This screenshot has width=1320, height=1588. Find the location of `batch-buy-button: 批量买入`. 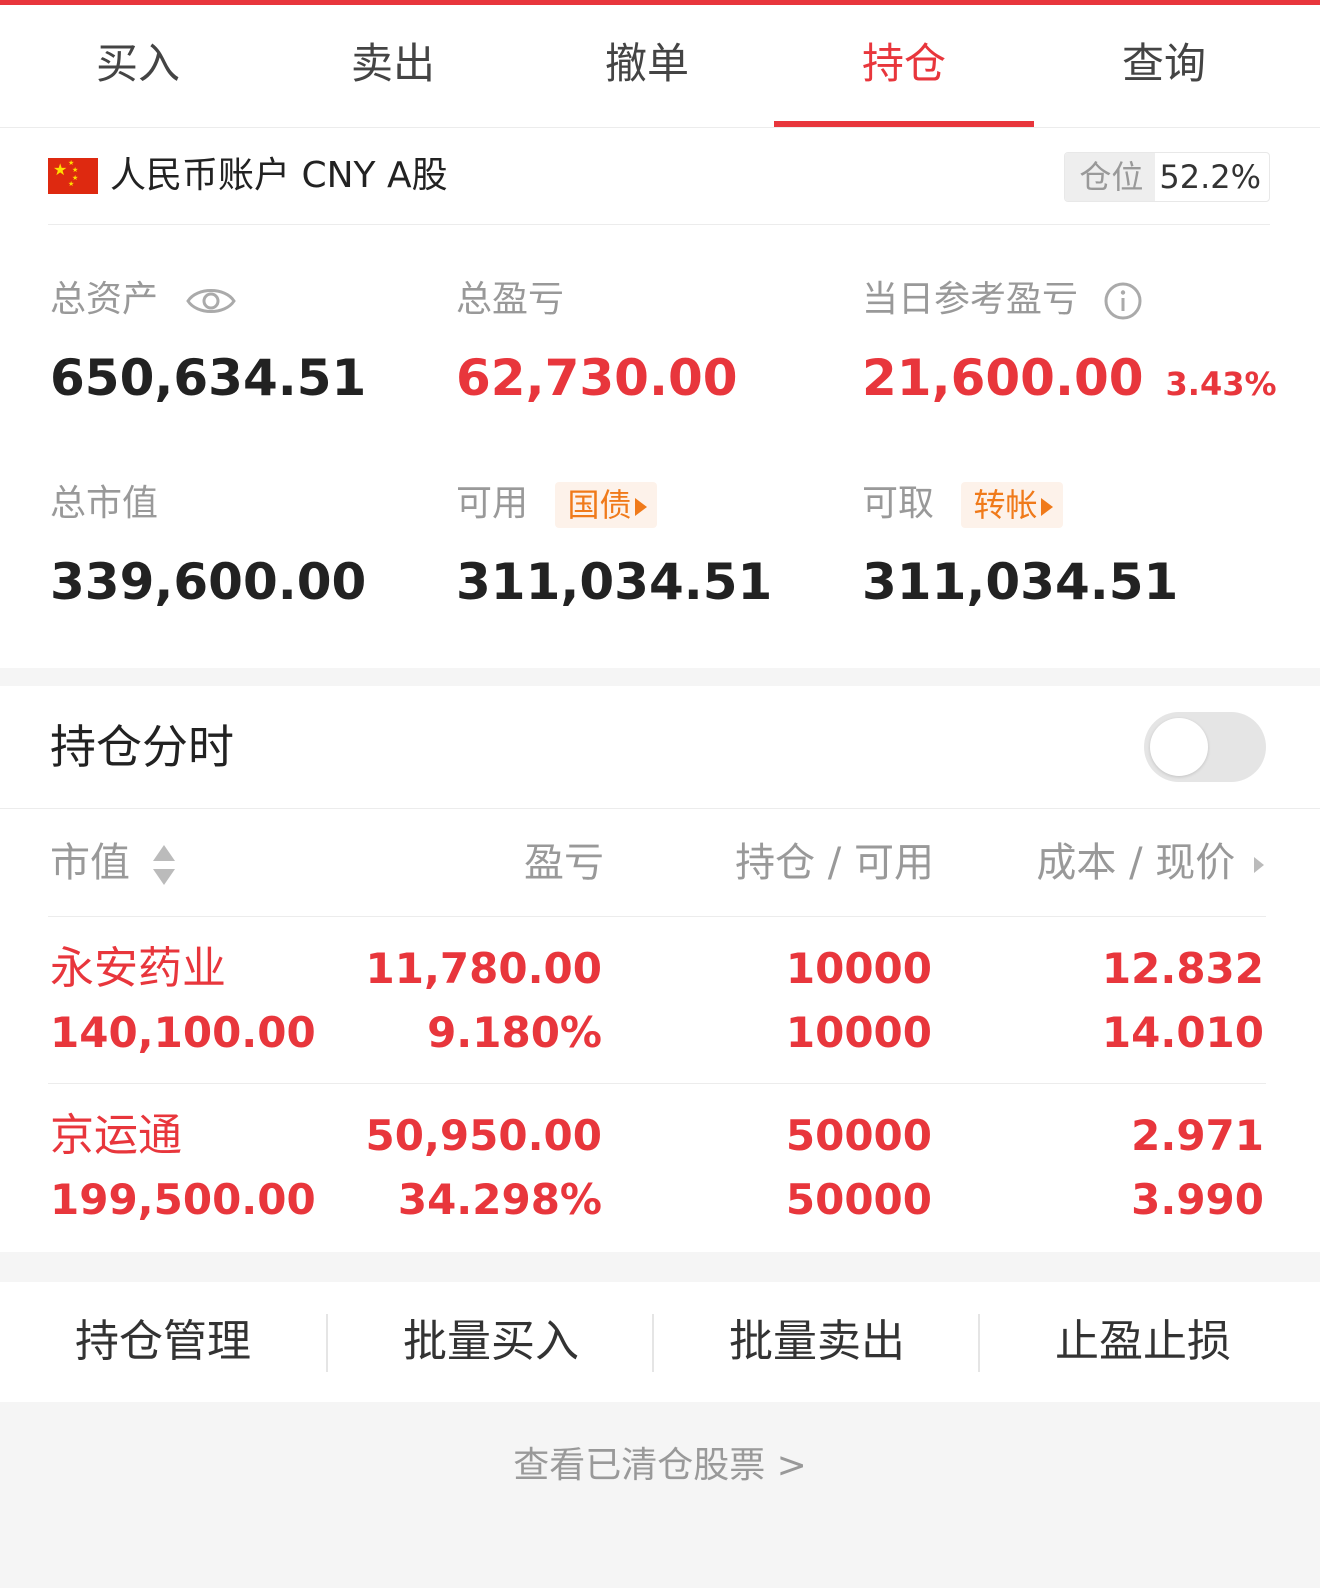

batch-buy-button: 批量买入 is located at coordinates (491, 1342).